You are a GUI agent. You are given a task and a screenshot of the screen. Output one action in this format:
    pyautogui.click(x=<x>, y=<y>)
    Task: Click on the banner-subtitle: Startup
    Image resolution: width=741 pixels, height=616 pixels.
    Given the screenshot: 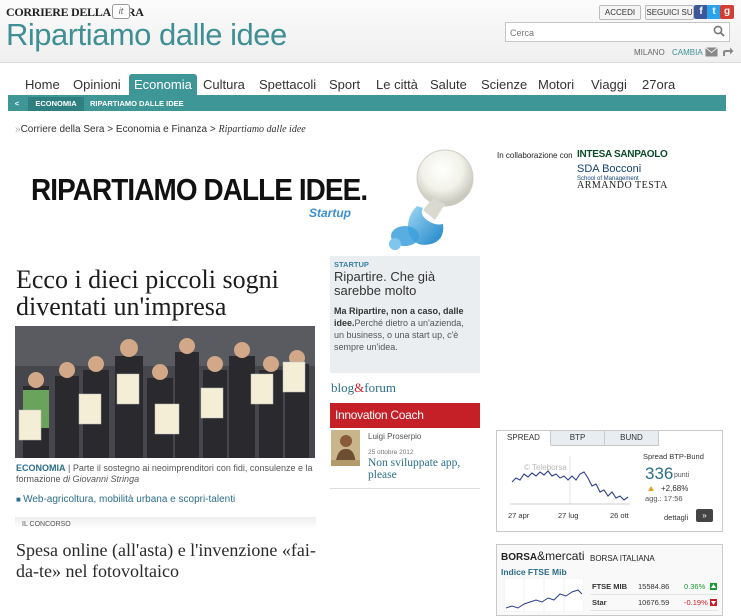 What is the action you would take?
    pyautogui.click(x=330, y=213)
    